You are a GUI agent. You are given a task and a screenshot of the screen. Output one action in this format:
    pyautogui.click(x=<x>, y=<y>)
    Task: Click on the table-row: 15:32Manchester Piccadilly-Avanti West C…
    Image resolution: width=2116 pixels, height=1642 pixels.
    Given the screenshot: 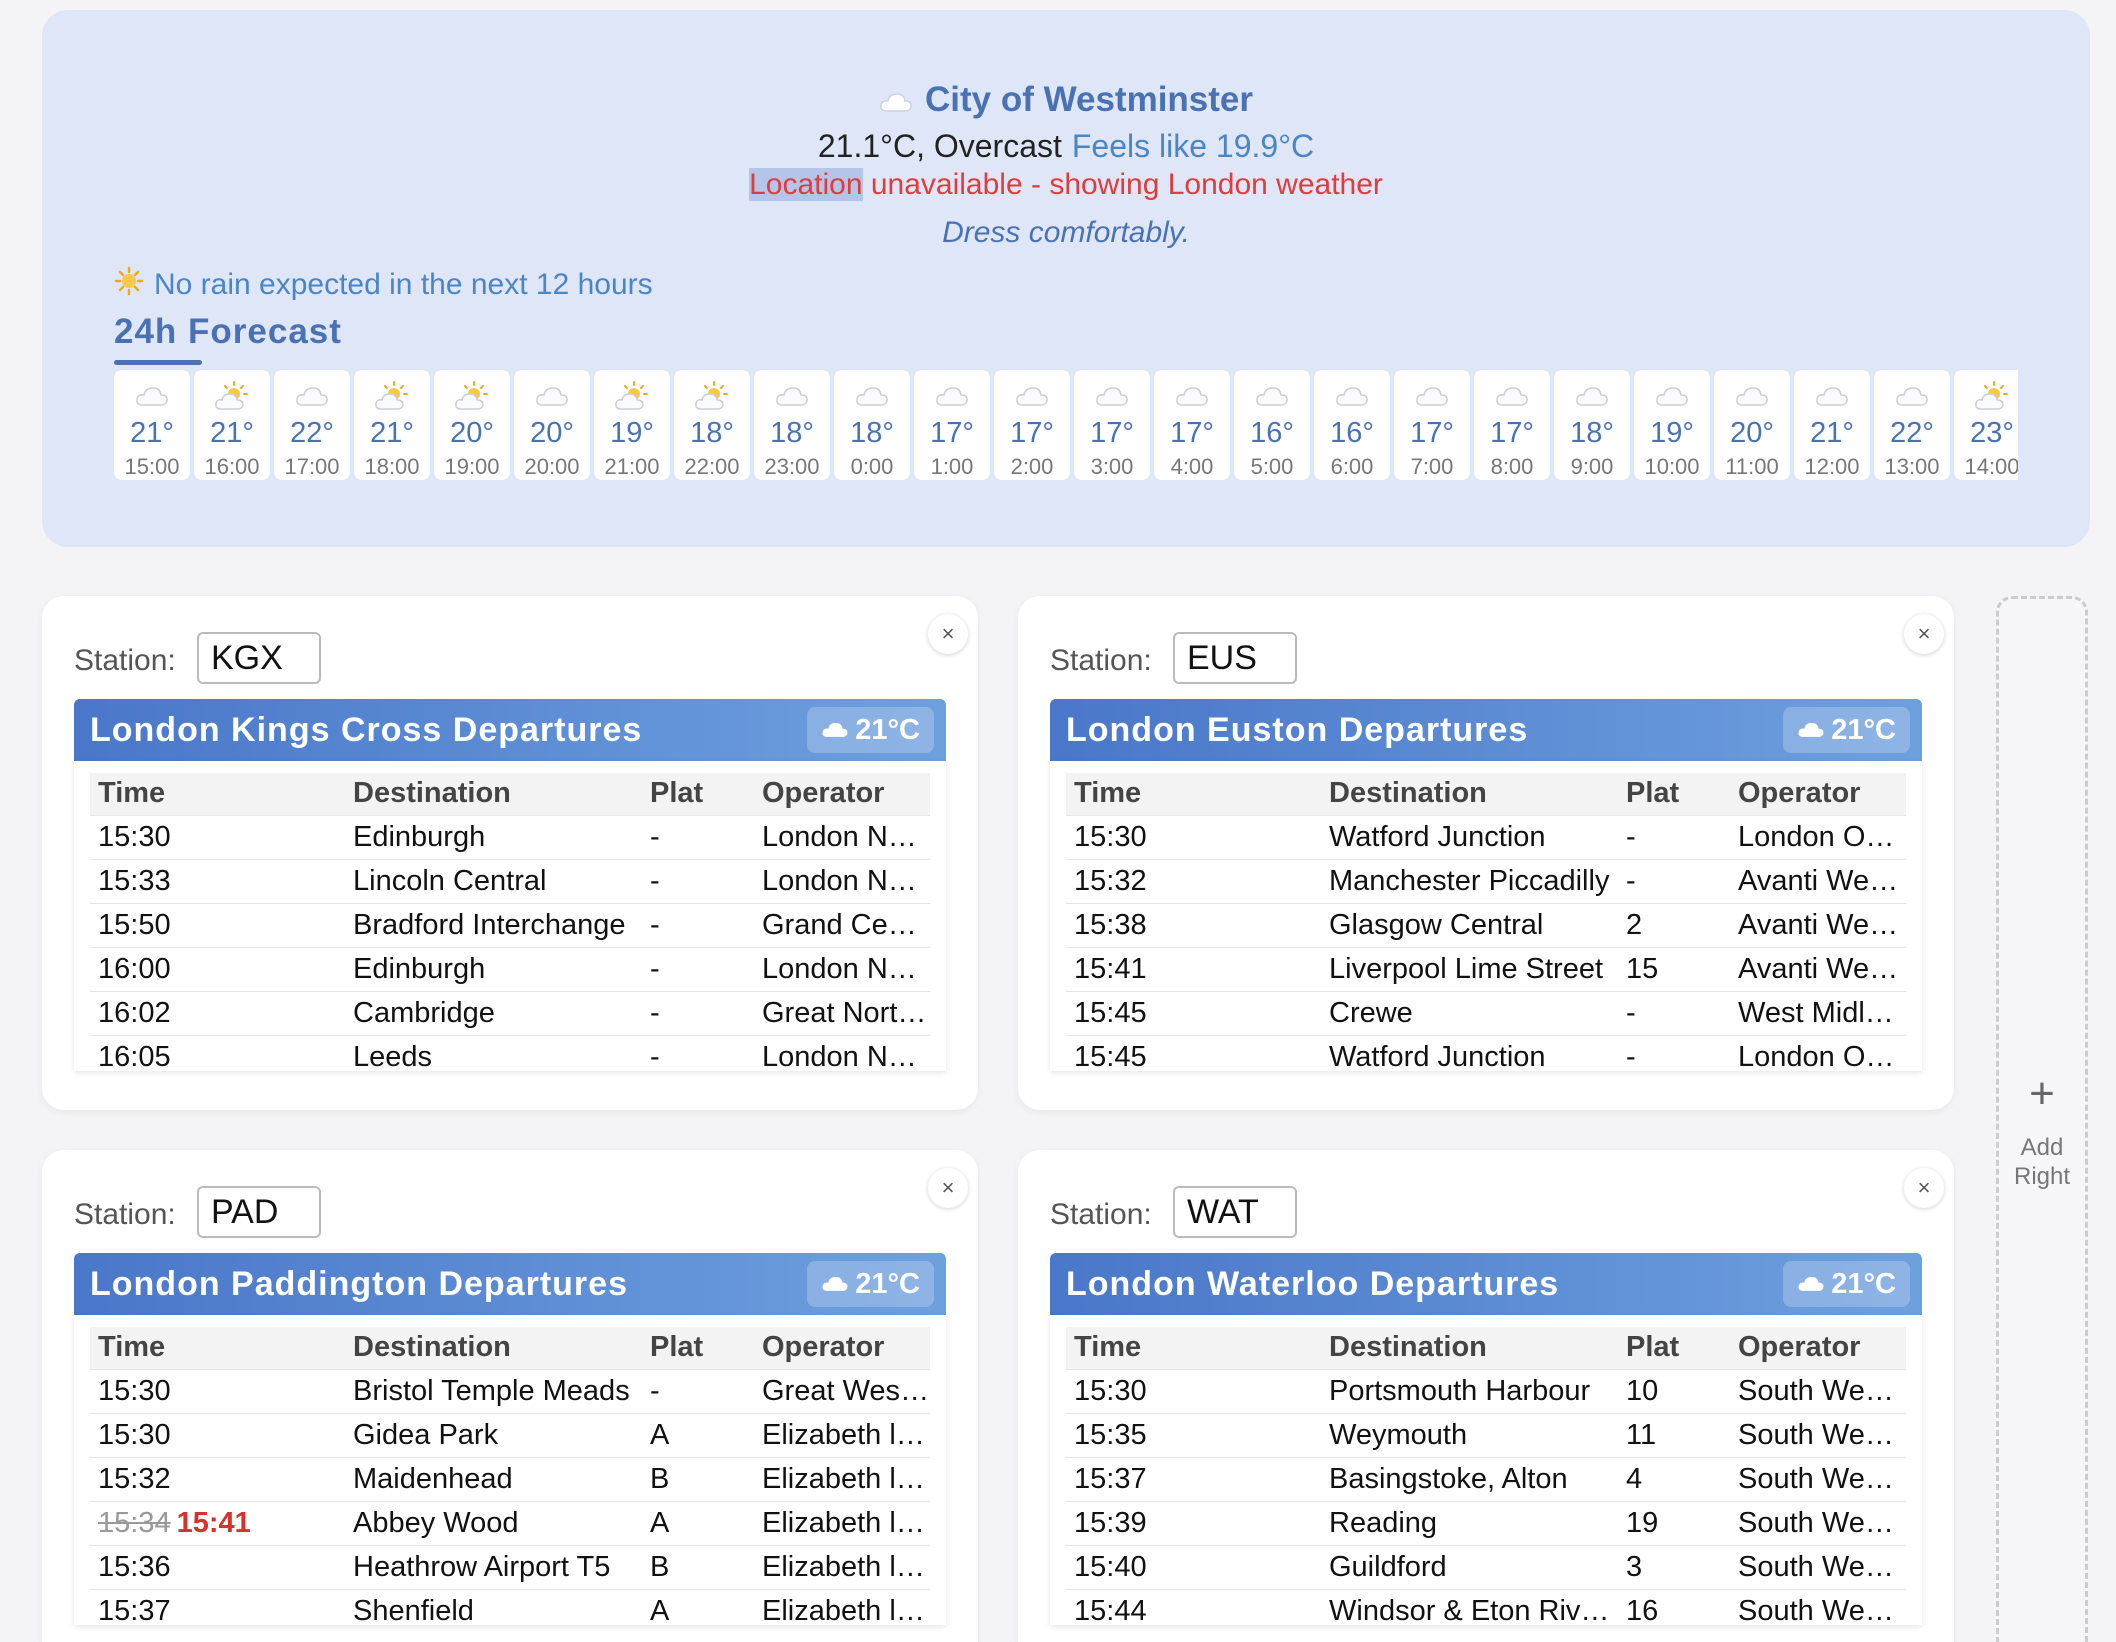 What is the action you would take?
    pyautogui.click(x=1486, y=880)
    